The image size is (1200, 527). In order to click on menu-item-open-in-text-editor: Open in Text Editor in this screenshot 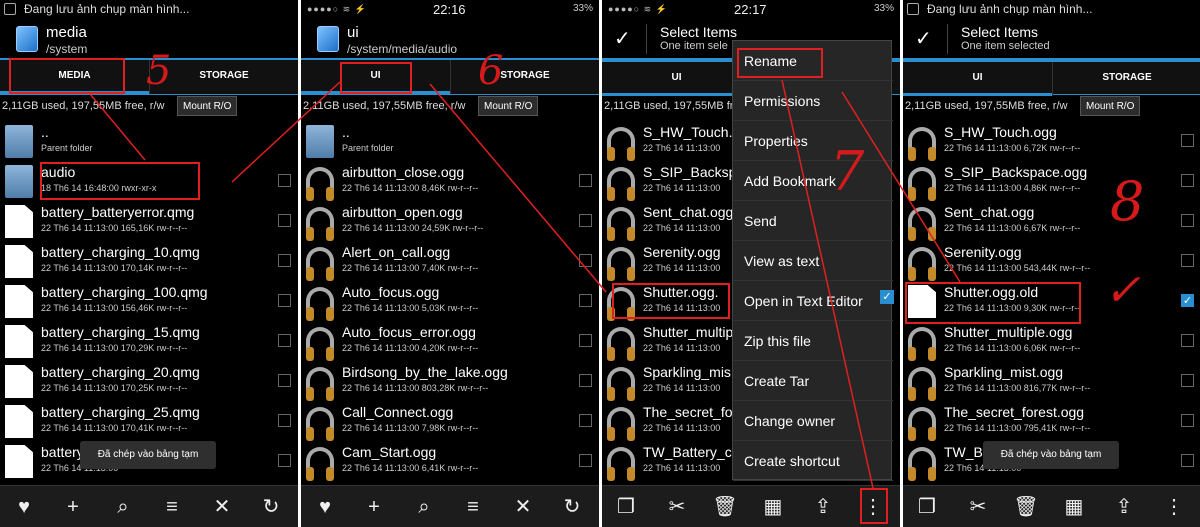, I will do `click(813, 301)`.